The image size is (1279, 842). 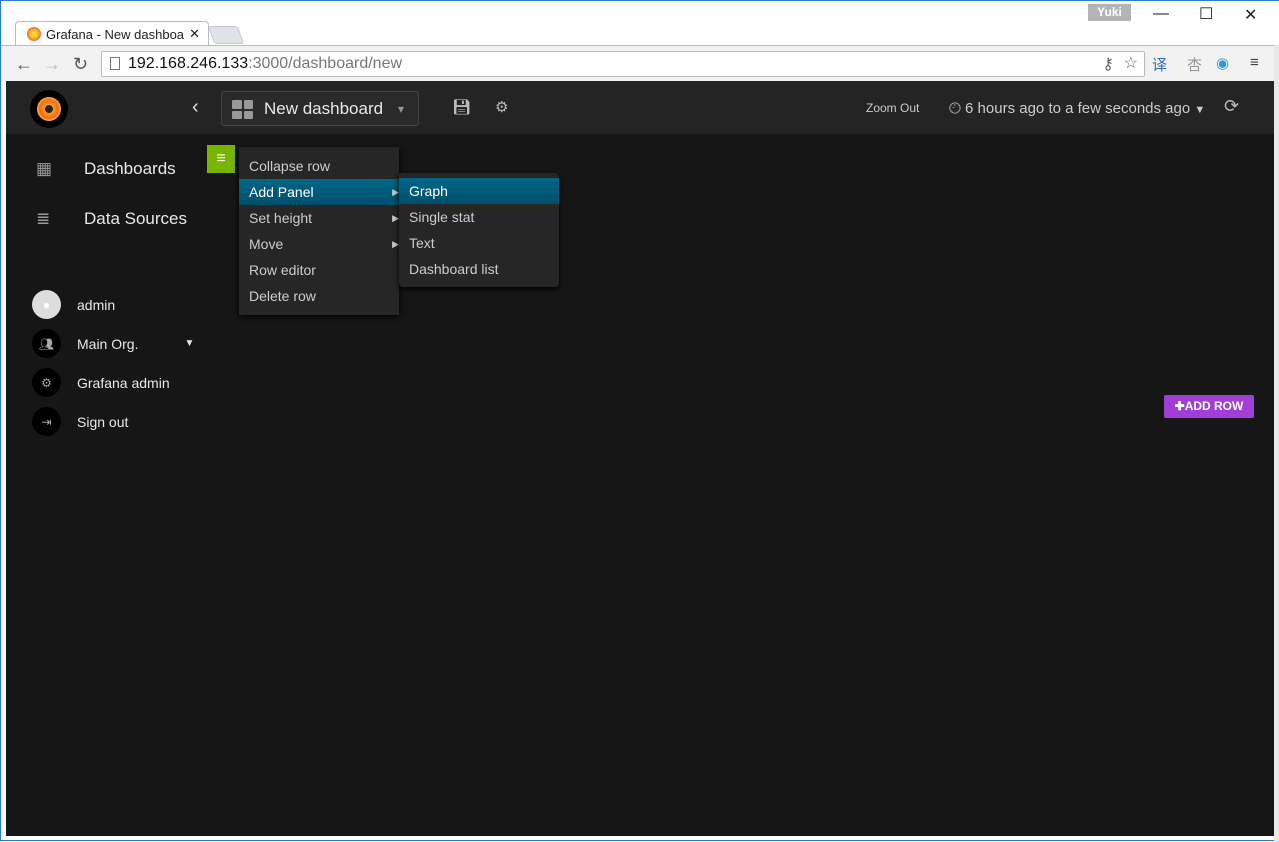 I want to click on sidebar-item-dashboards: ▦ Dashboards, so click(x=106, y=169).